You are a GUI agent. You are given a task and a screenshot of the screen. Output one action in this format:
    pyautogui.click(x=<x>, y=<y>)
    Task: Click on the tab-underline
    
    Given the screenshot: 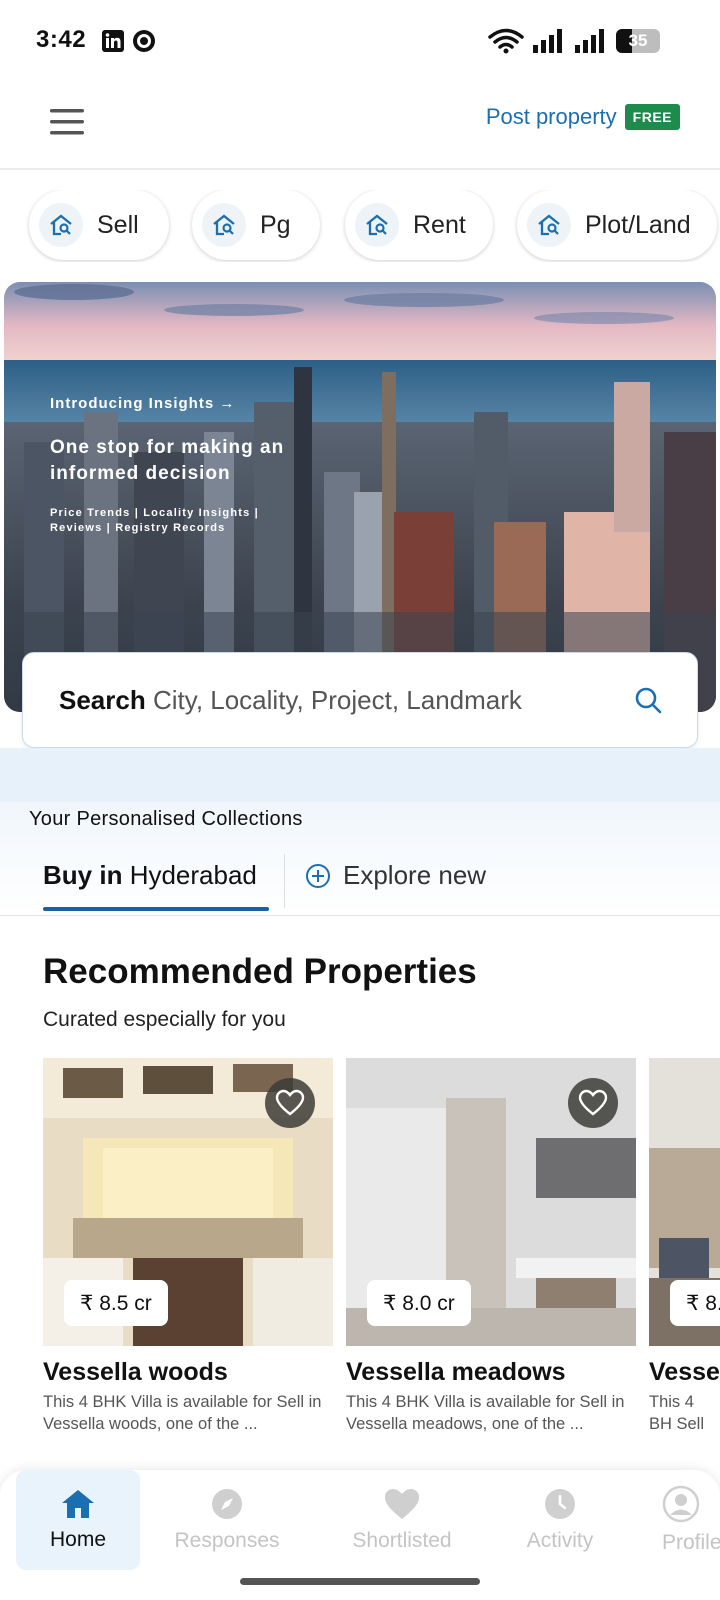 What is the action you would take?
    pyautogui.click(x=156, y=909)
    